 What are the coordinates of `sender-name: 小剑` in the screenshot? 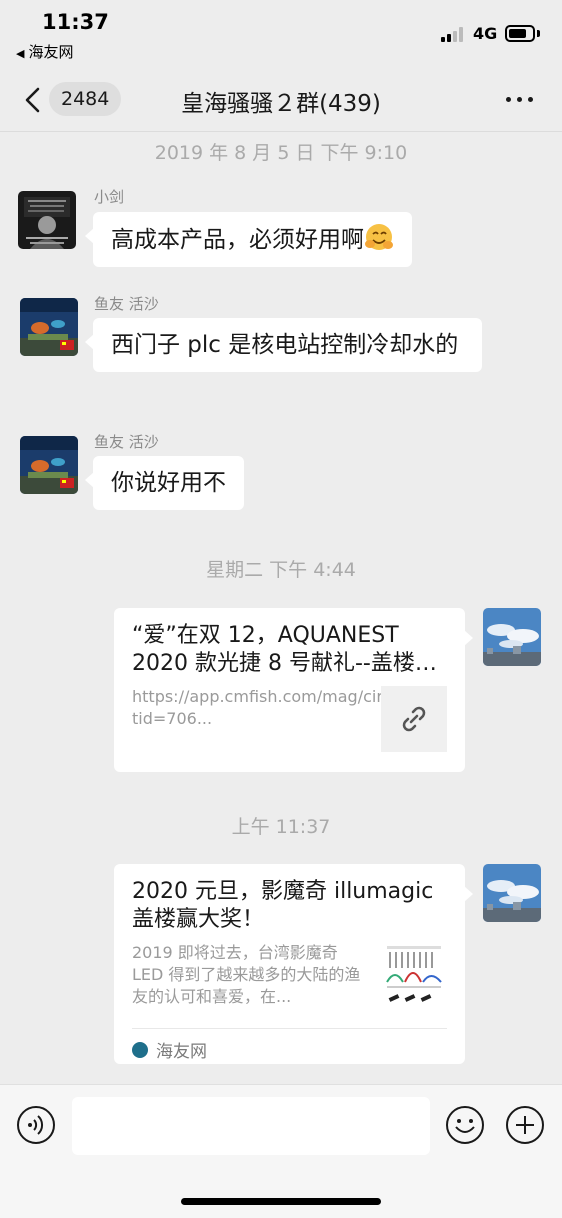 It's located at (109, 197).